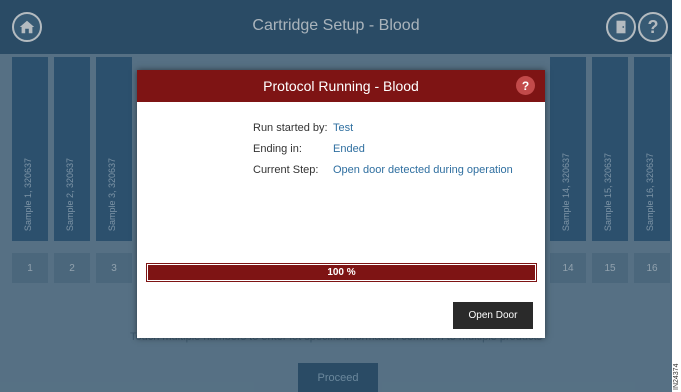  I want to click on open-door-button: Open Door, so click(493, 315).